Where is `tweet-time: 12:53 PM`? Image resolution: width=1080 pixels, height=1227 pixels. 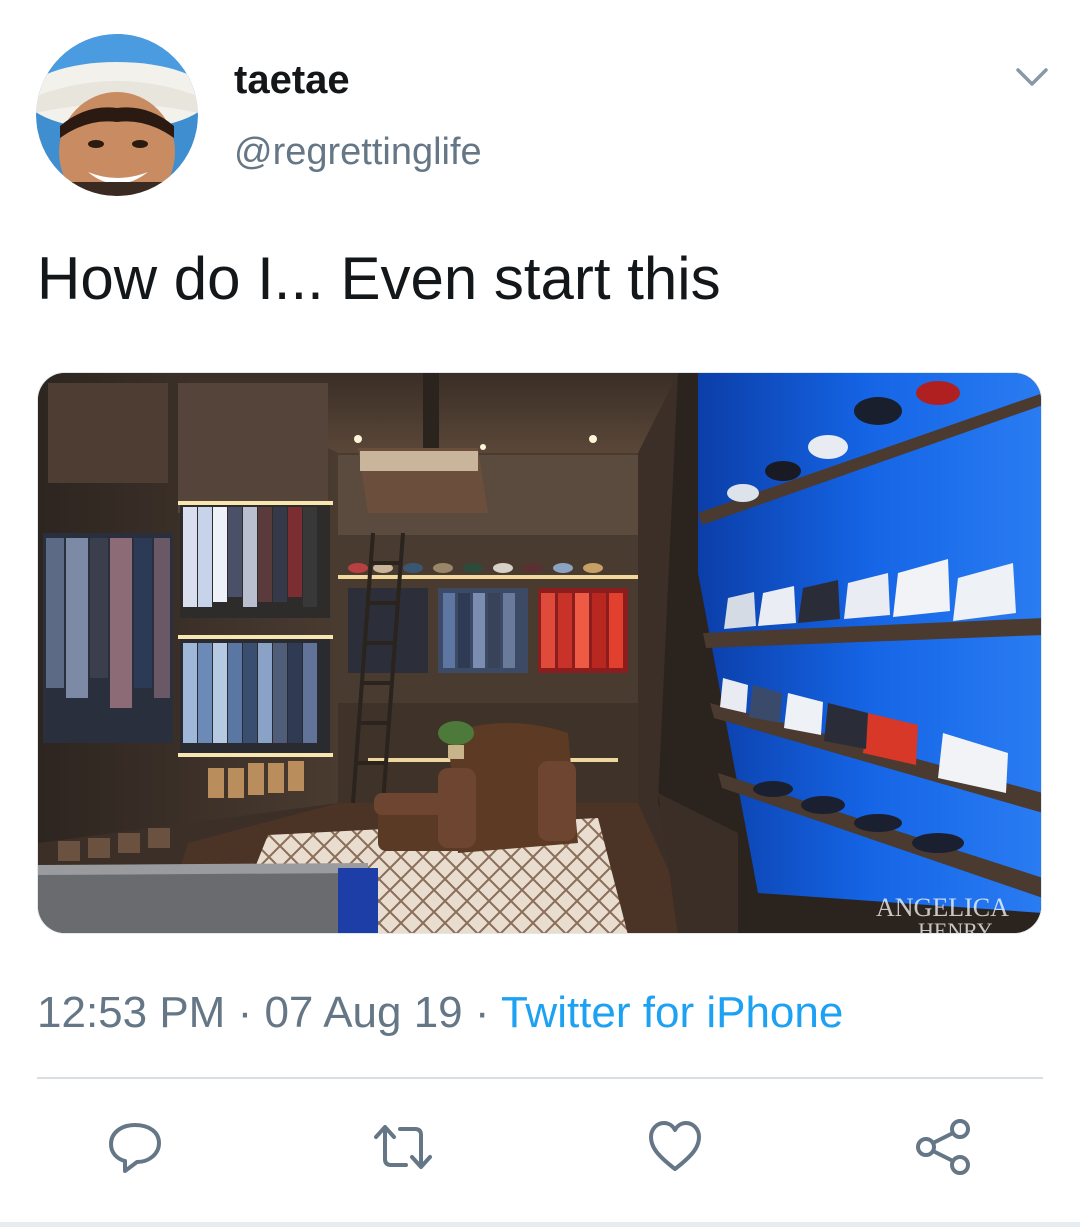 tweet-time: 12:53 PM is located at coordinates (131, 1012).